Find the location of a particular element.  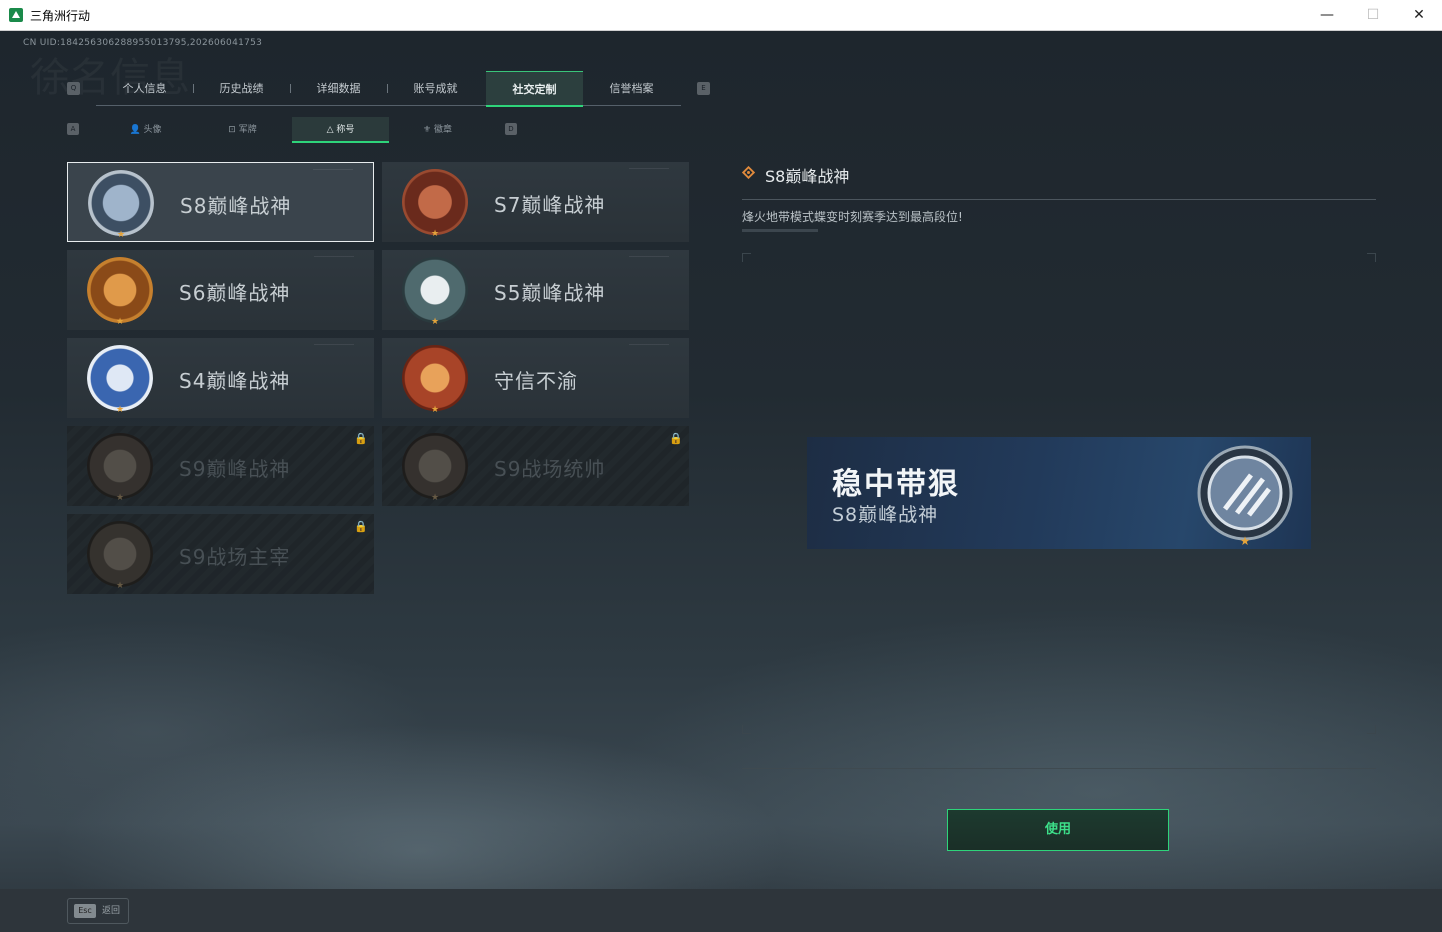

title-name: S9战场统帅 is located at coordinates (550, 469).